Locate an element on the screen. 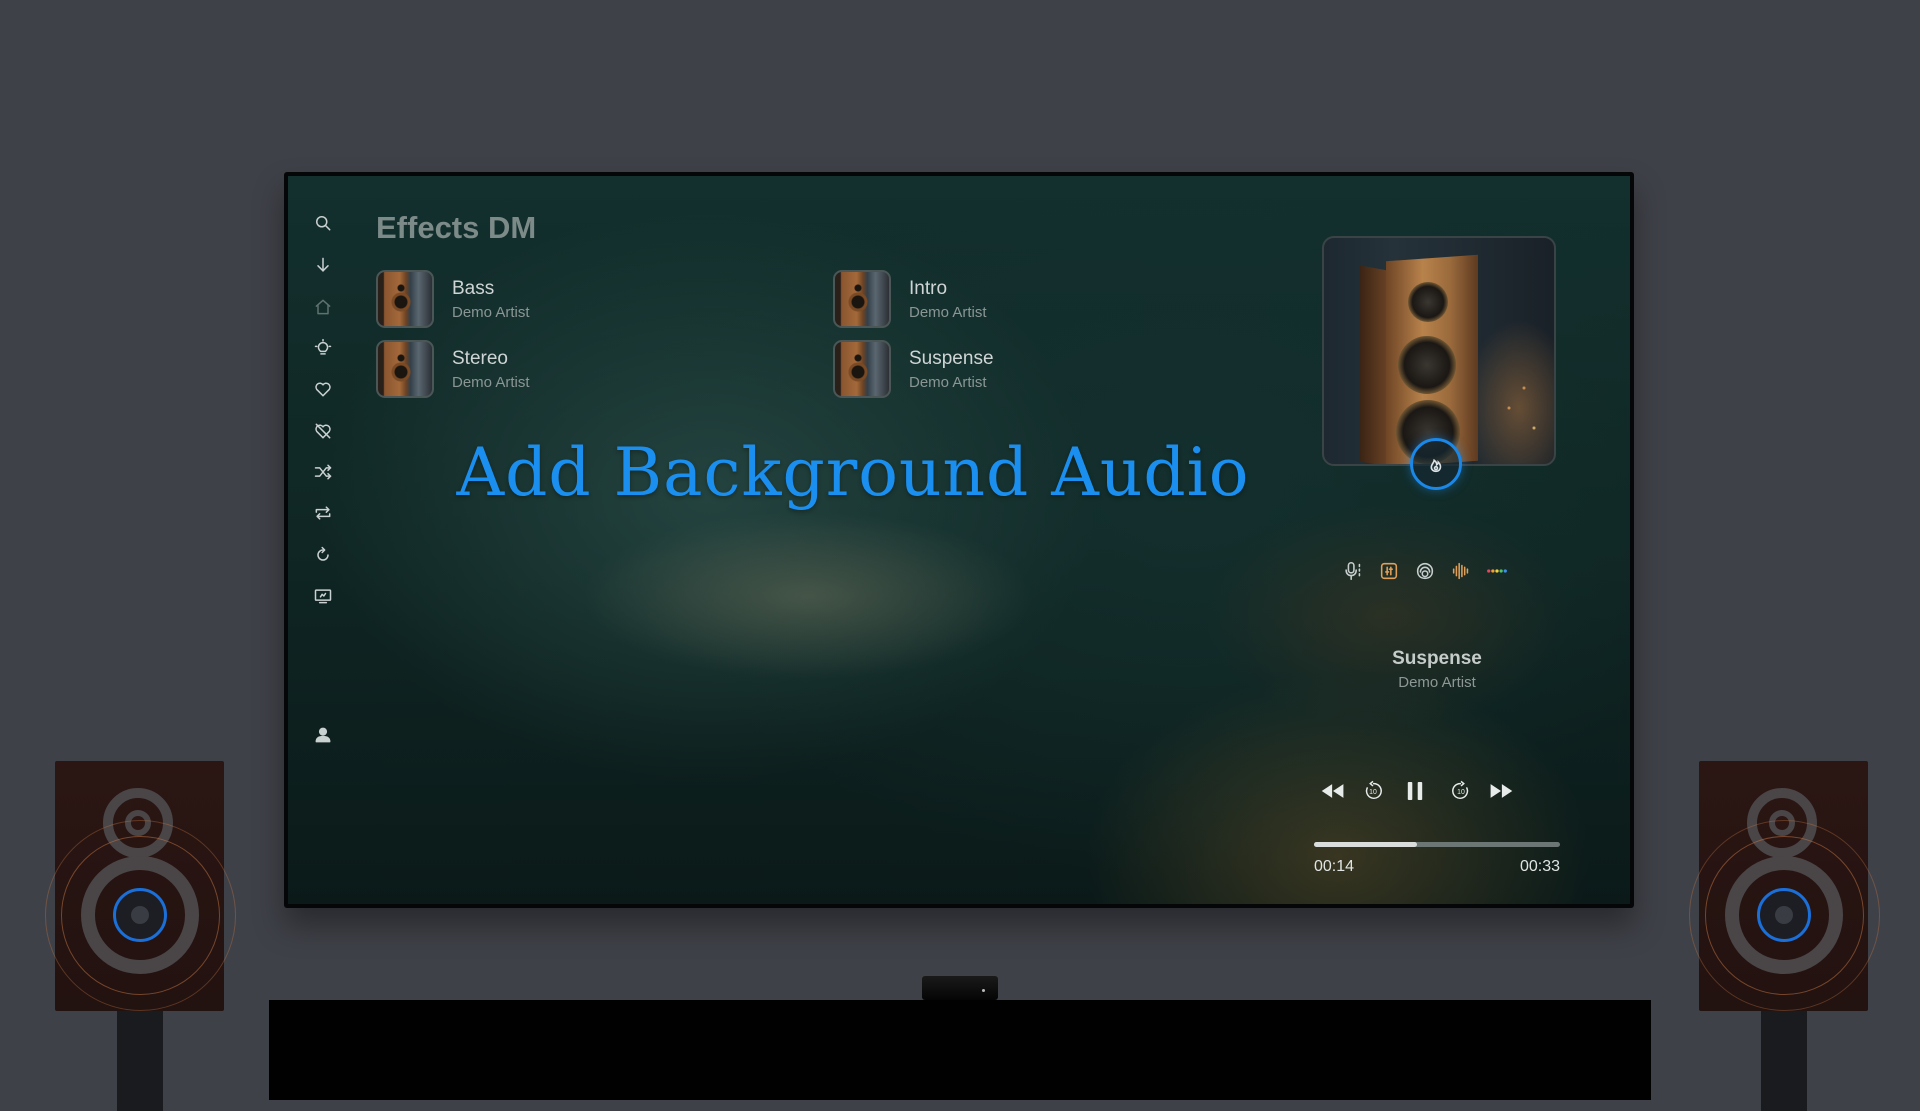 The width and height of the screenshot is (1920, 1111). track-title: Intro is located at coordinates (928, 288).